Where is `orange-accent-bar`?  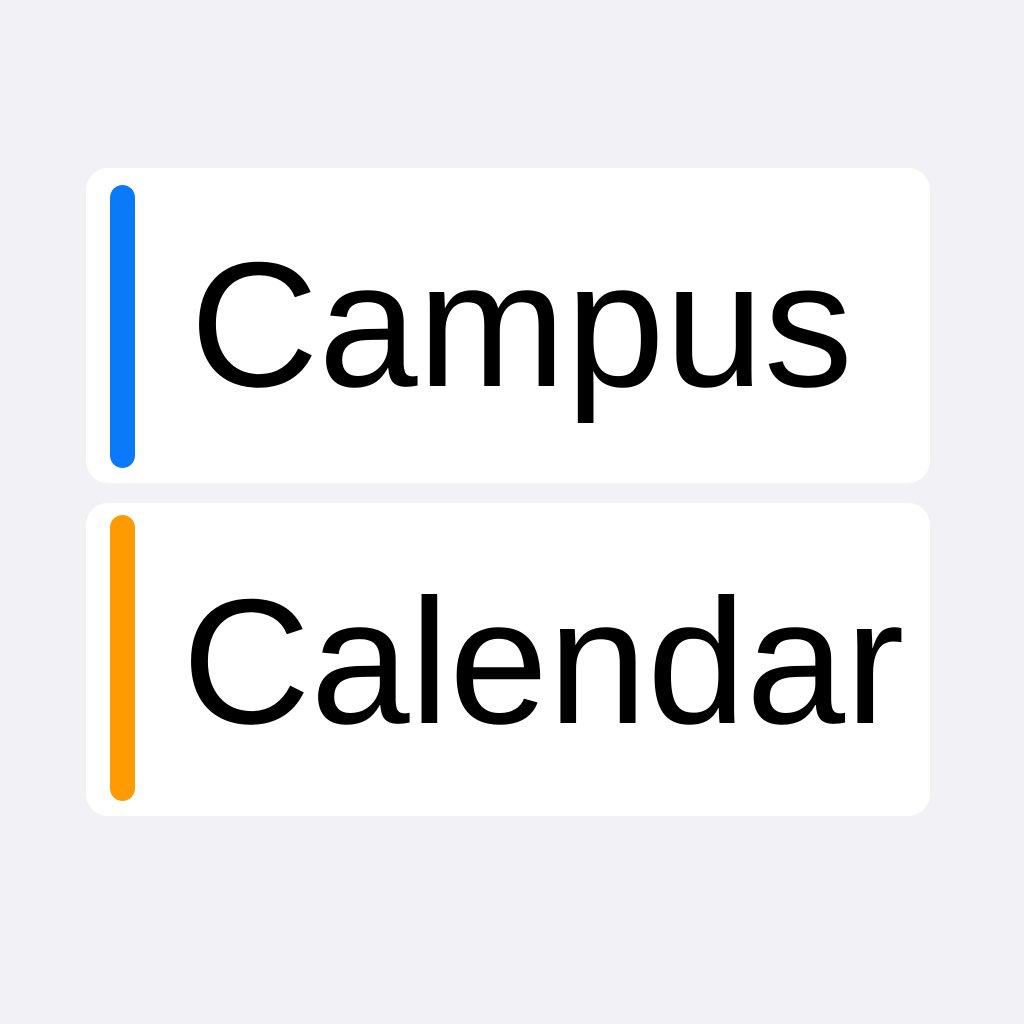
orange-accent-bar is located at coordinates (122, 658).